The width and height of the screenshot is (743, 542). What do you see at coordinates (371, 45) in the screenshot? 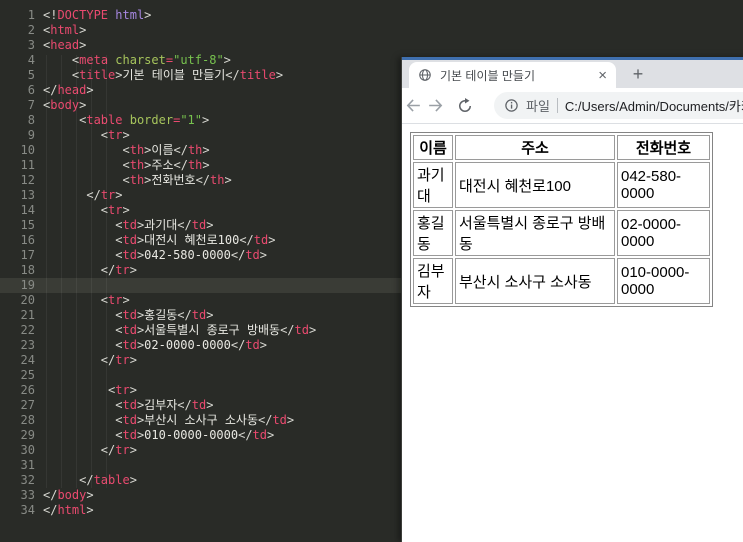
I see `code-line: 3 <head>` at bounding box center [371, 45].